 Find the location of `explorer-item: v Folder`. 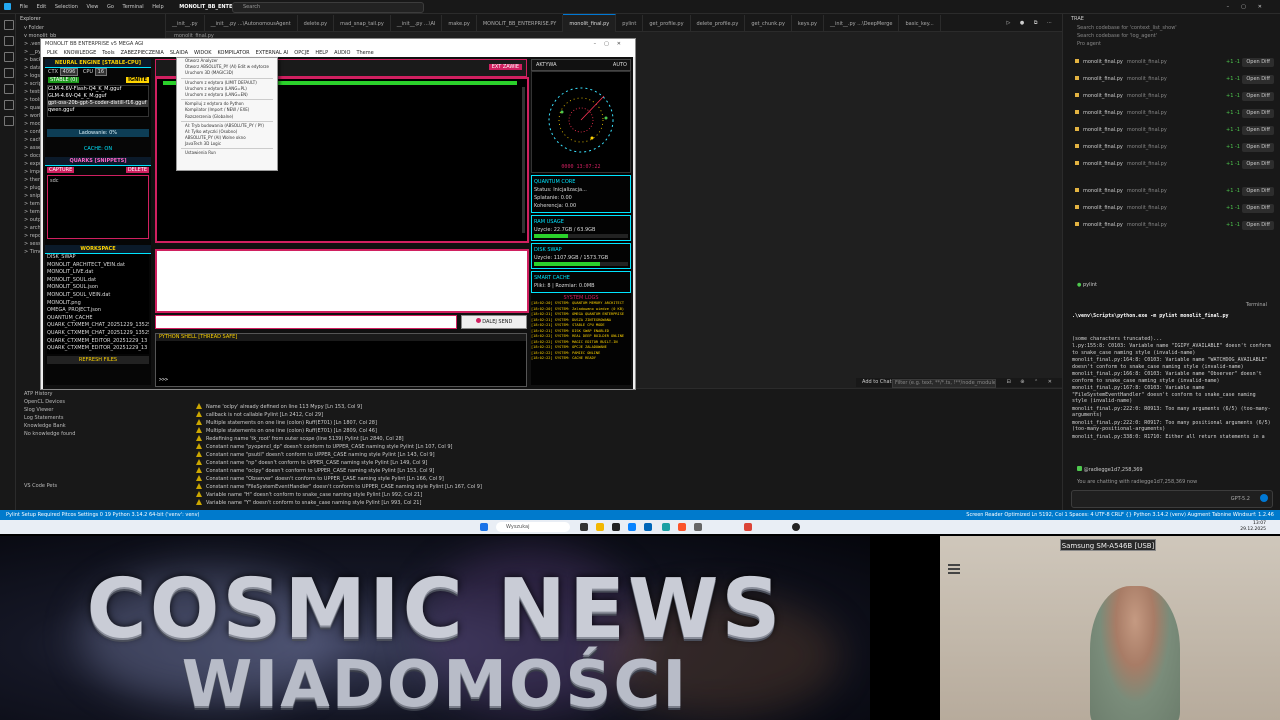

explorer-item: v Folder is located at coordinates (90, 28).